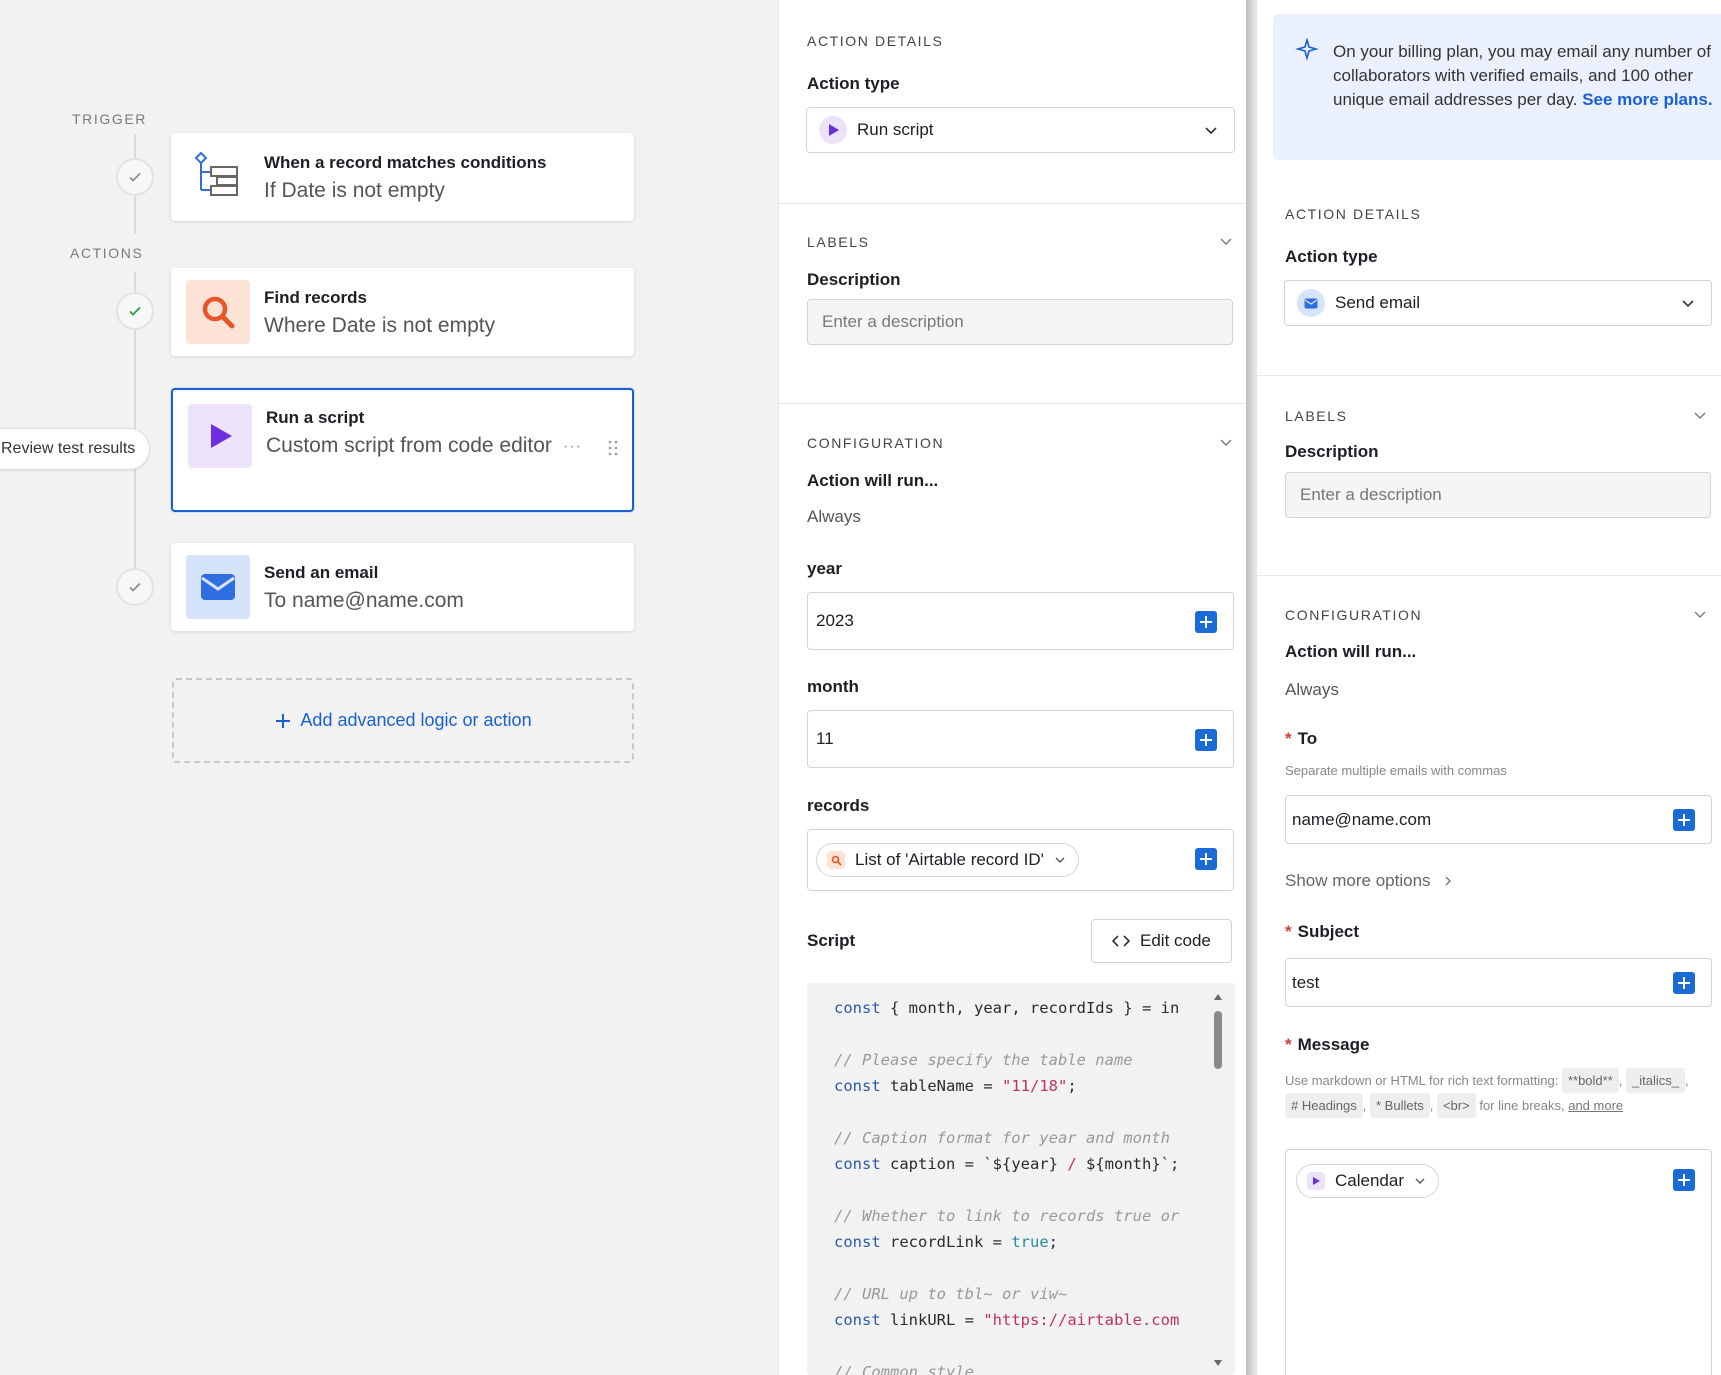  I want to click on envelope-icon, so click(1311, 303).